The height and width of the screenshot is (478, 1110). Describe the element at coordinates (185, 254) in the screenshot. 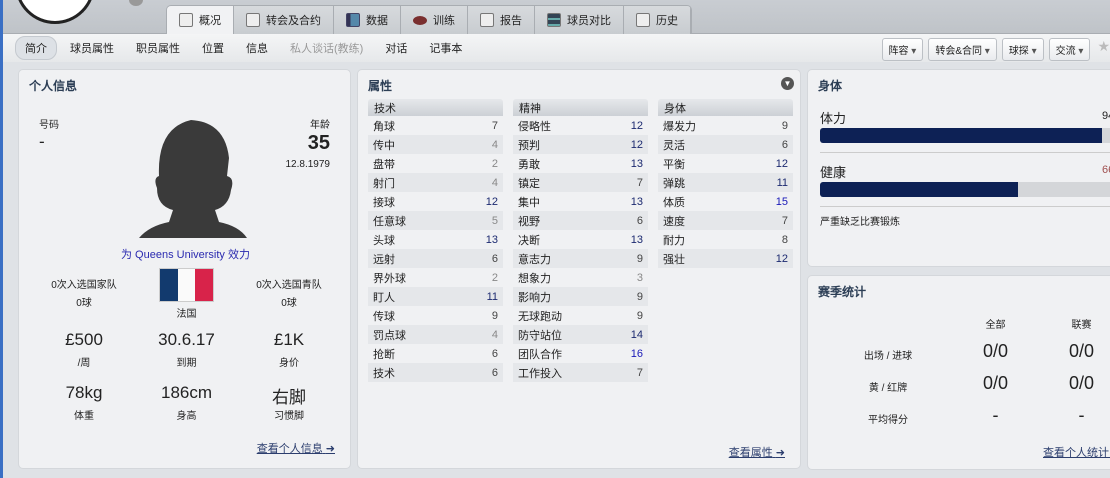

I see `club-link: 为 Queens University 效力` at that location.